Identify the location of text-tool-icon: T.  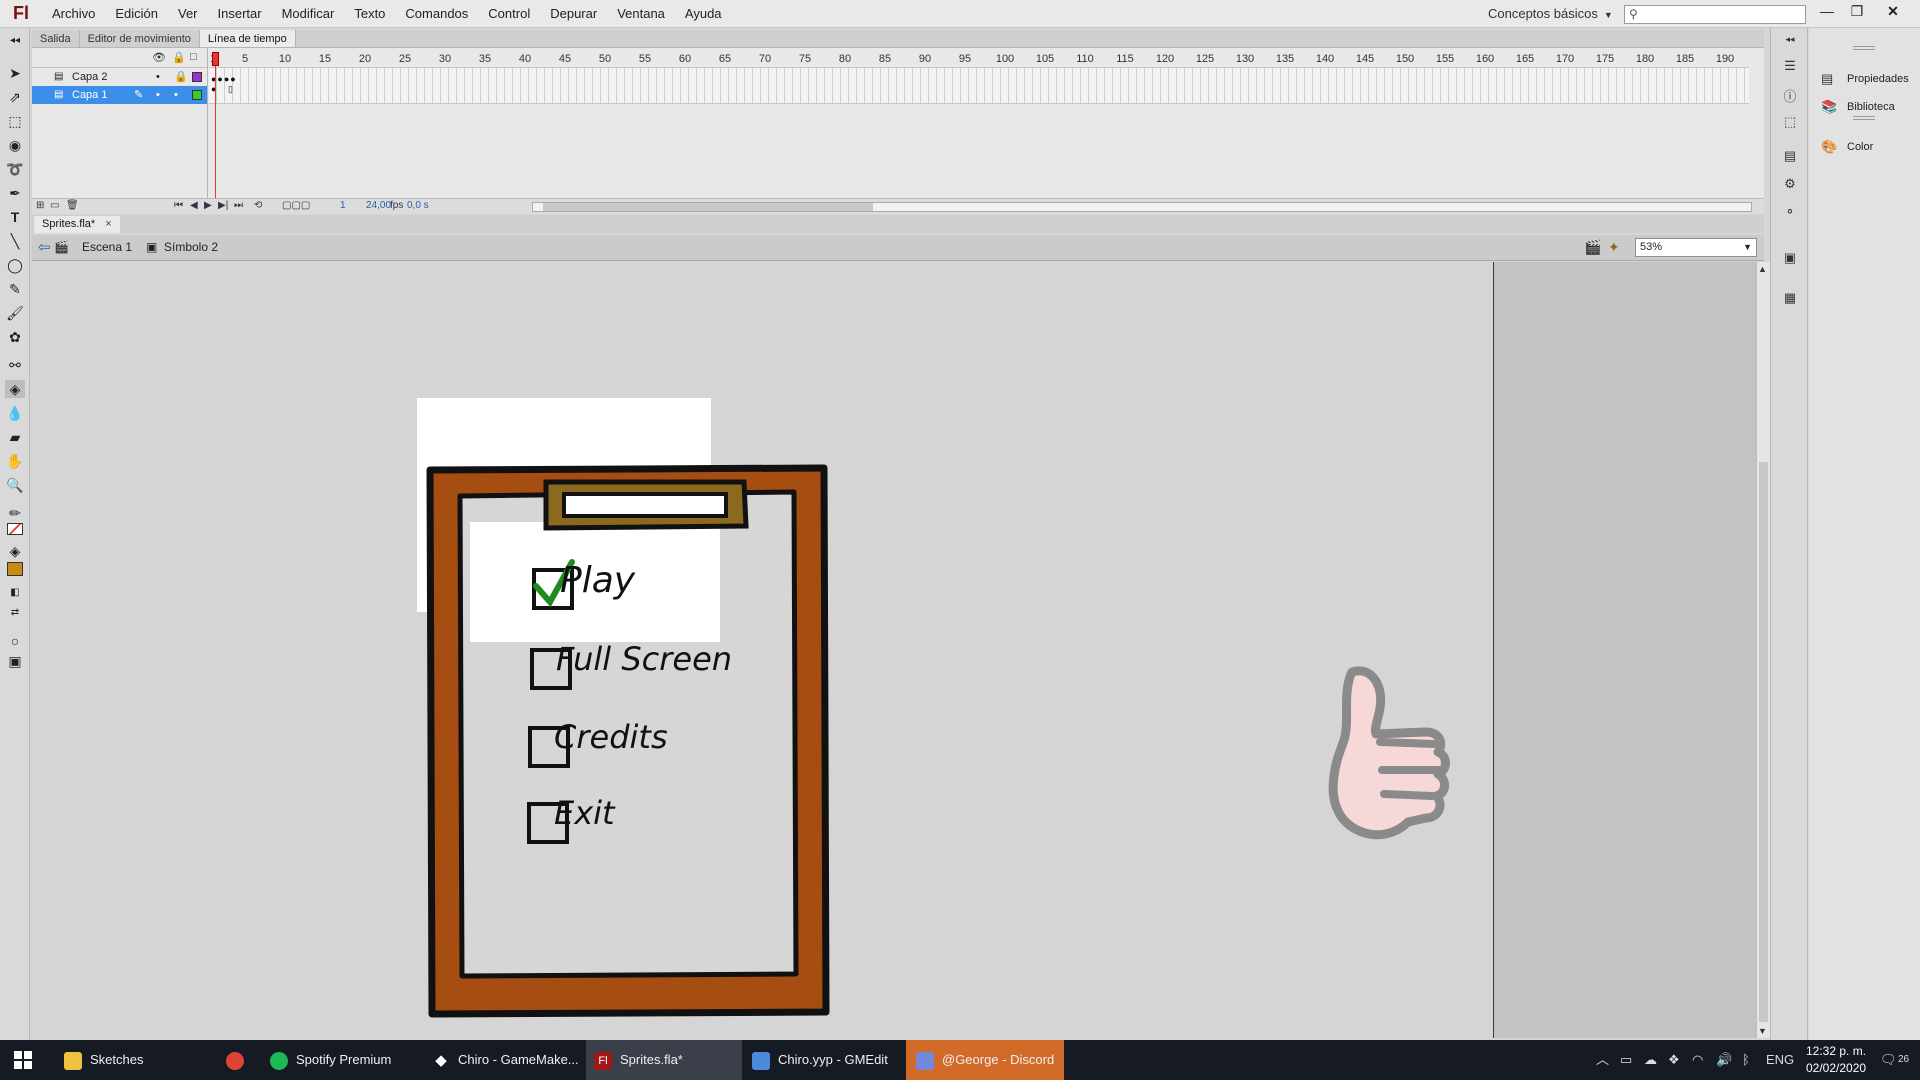
(15, 217).